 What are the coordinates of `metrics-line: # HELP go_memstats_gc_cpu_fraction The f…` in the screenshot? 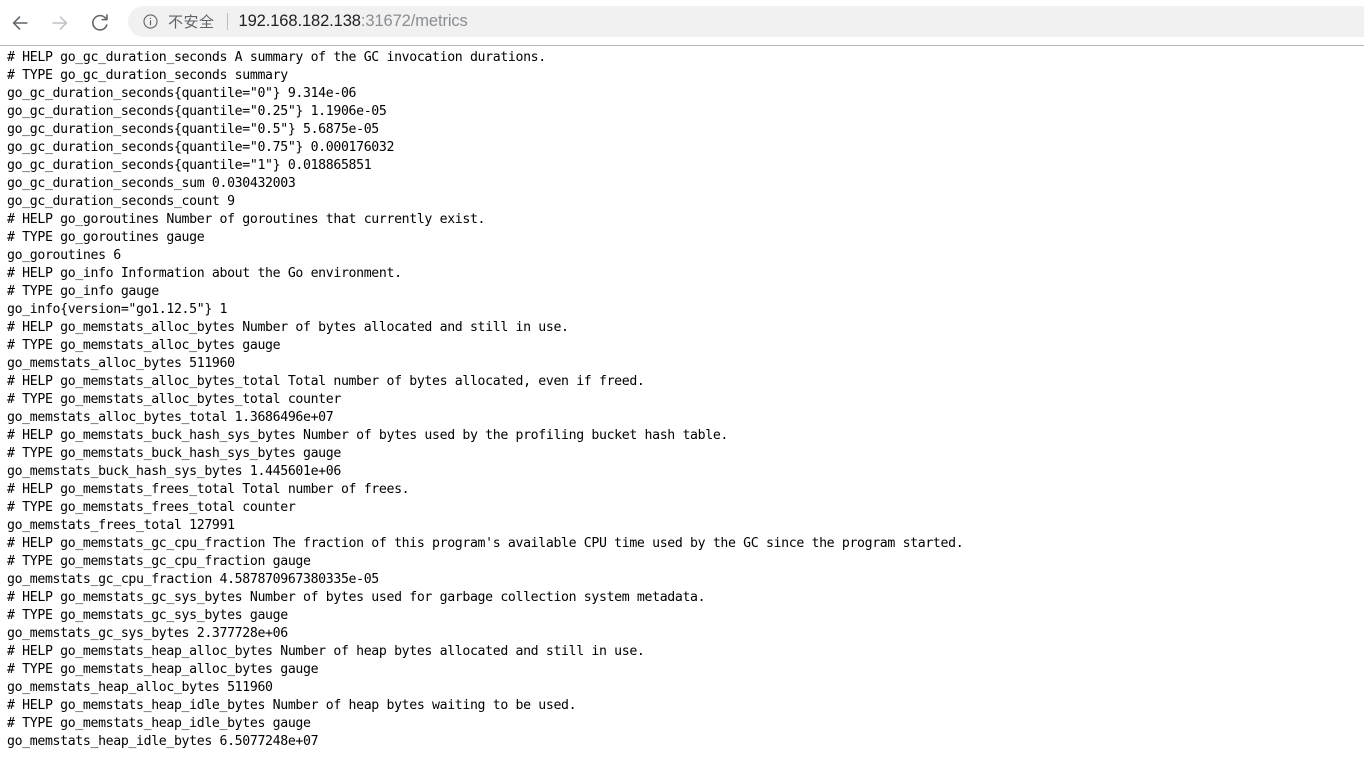 It's located at (485, 543).